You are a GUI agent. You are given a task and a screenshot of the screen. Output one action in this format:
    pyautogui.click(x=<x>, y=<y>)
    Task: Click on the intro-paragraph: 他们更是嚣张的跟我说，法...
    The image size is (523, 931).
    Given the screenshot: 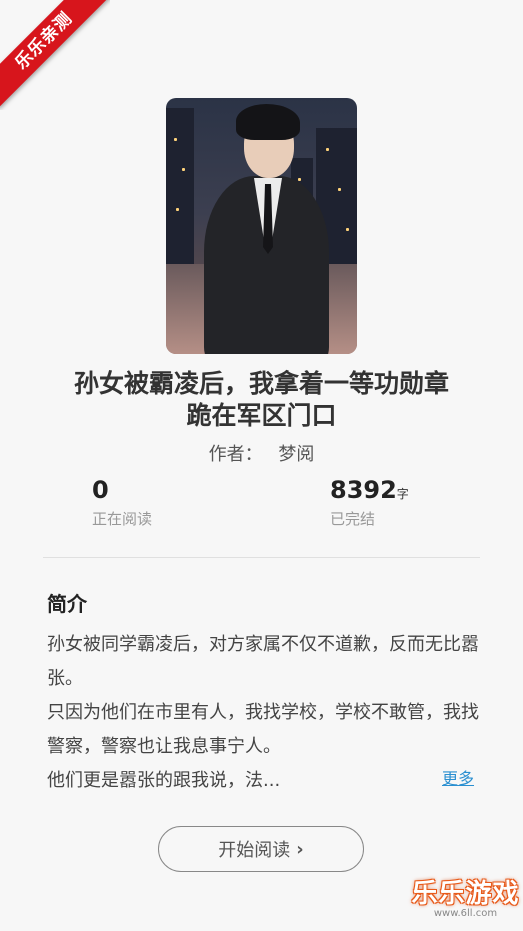 What is the action you would take?
    pyautogui.click(x=164, y=780)
    